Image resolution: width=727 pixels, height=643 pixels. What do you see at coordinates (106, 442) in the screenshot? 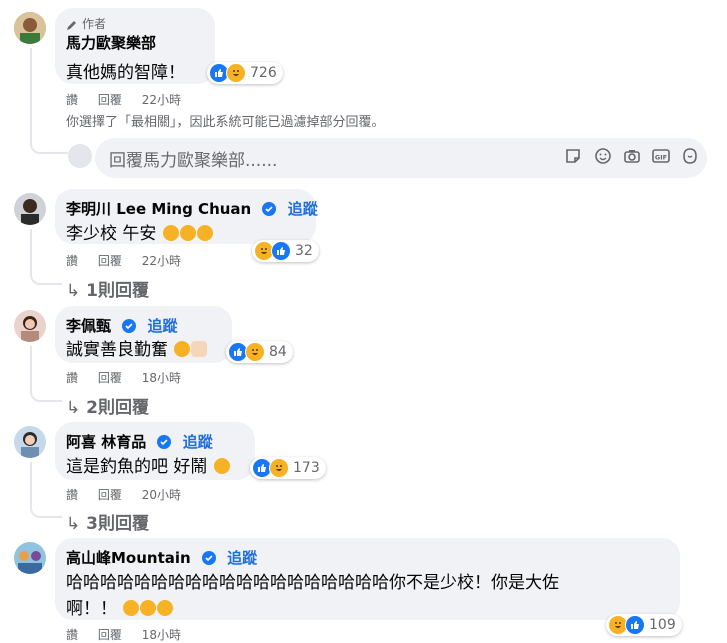
I see `author-name-text: 阿喜 林育品` at bounding box center [106, 442].